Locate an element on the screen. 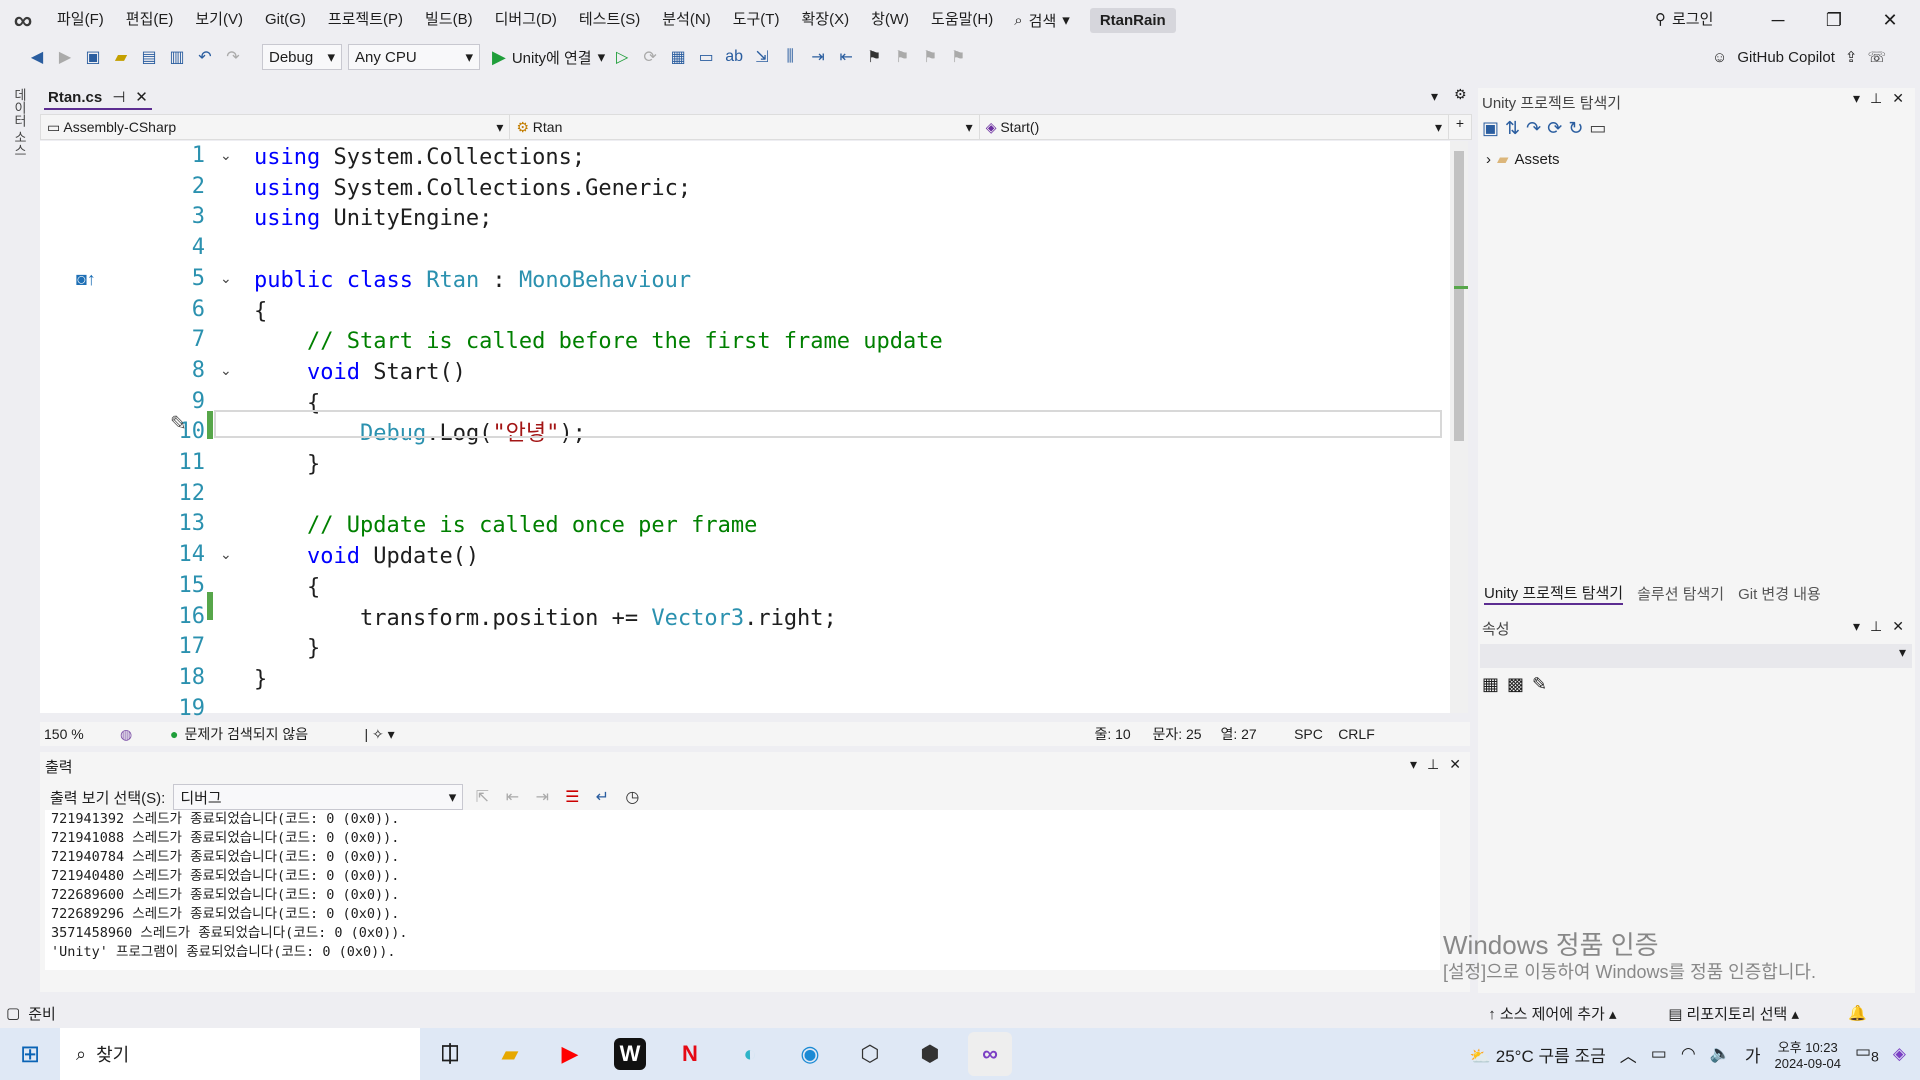 Image resolution: width=1920 pixels, height=1080 pixels. outdent-icon: ⇤ is located at coordinates (846, 57).